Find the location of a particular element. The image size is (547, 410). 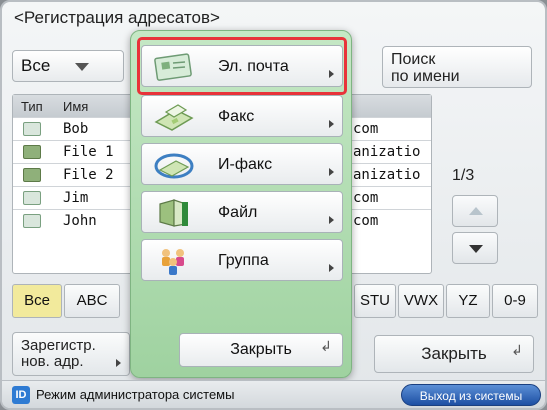

menu-item-label: Группа is located at coordinates (243, 260).